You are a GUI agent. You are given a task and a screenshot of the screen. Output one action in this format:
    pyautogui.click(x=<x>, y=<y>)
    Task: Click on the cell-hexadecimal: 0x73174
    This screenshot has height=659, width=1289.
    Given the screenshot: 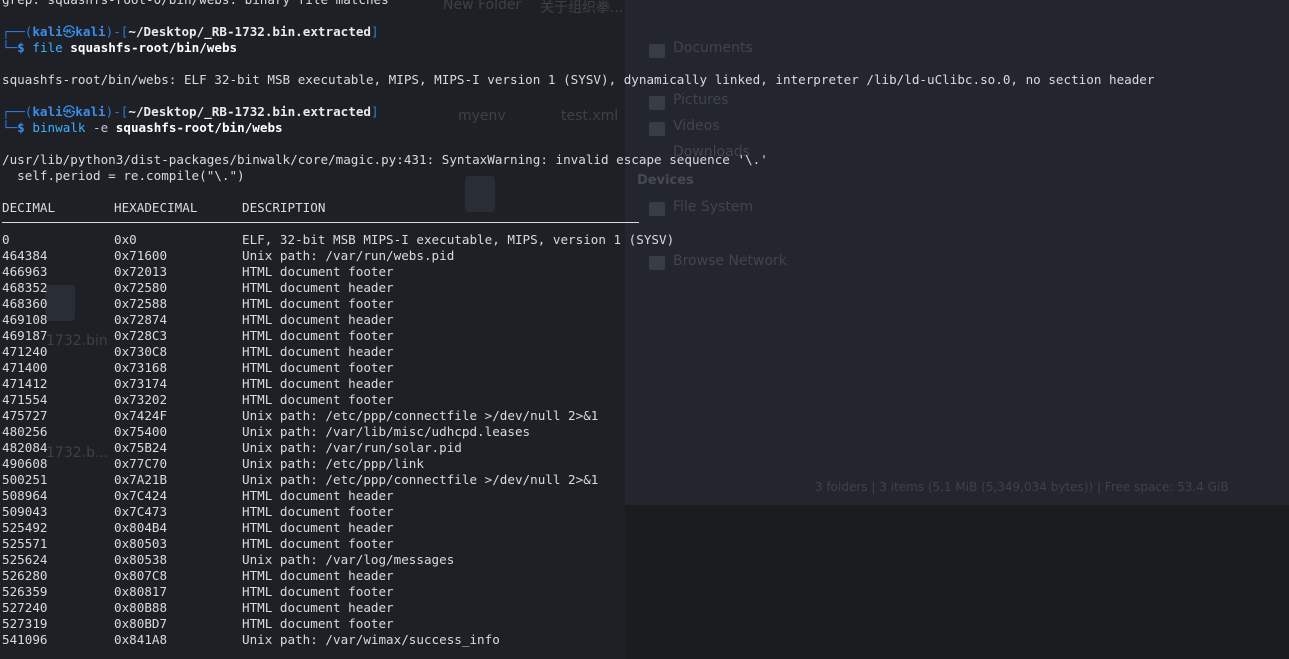 What is the action you would take?
    pyautogui.click(x=141, y=383)
    